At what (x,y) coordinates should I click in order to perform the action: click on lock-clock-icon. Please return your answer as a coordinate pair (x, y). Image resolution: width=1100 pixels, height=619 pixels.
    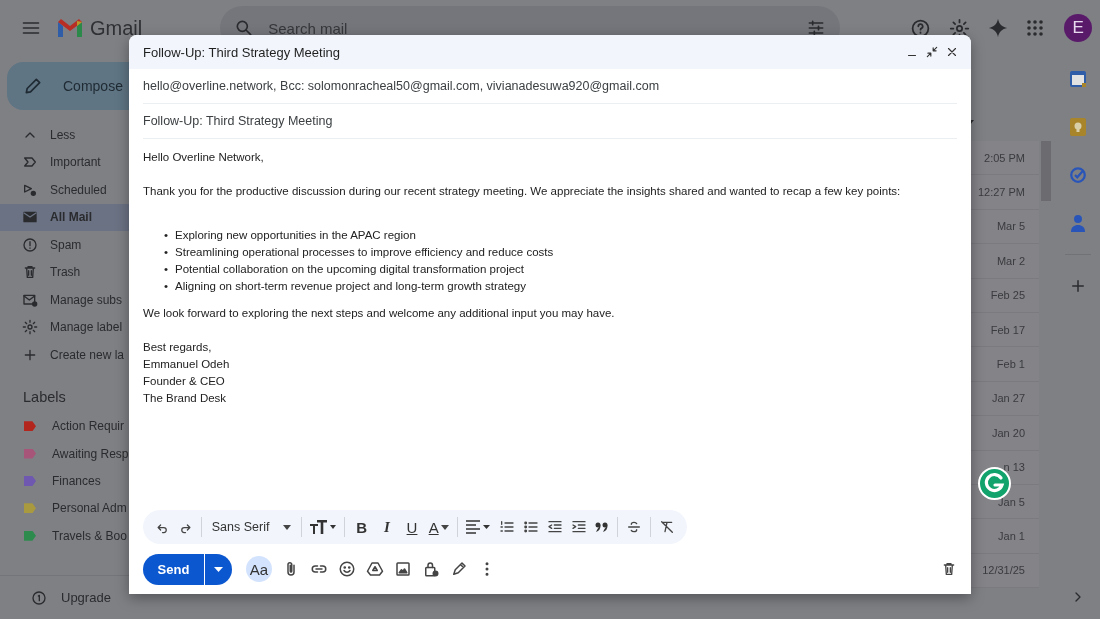
    Looking at the image, I should click on (431, 569).